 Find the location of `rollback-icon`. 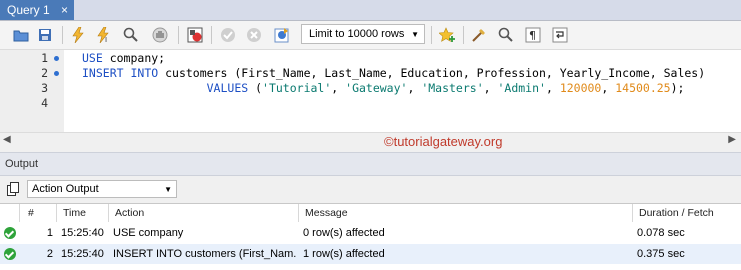

rollback-icon is located at coordinates (254, 35).